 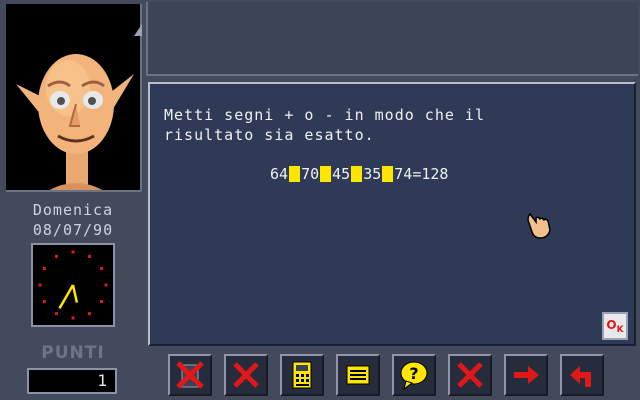 What do you see at coordinates (66, 297) in the screenshot?
I see `clock-minute-hand` at bounding box center [66, 297].